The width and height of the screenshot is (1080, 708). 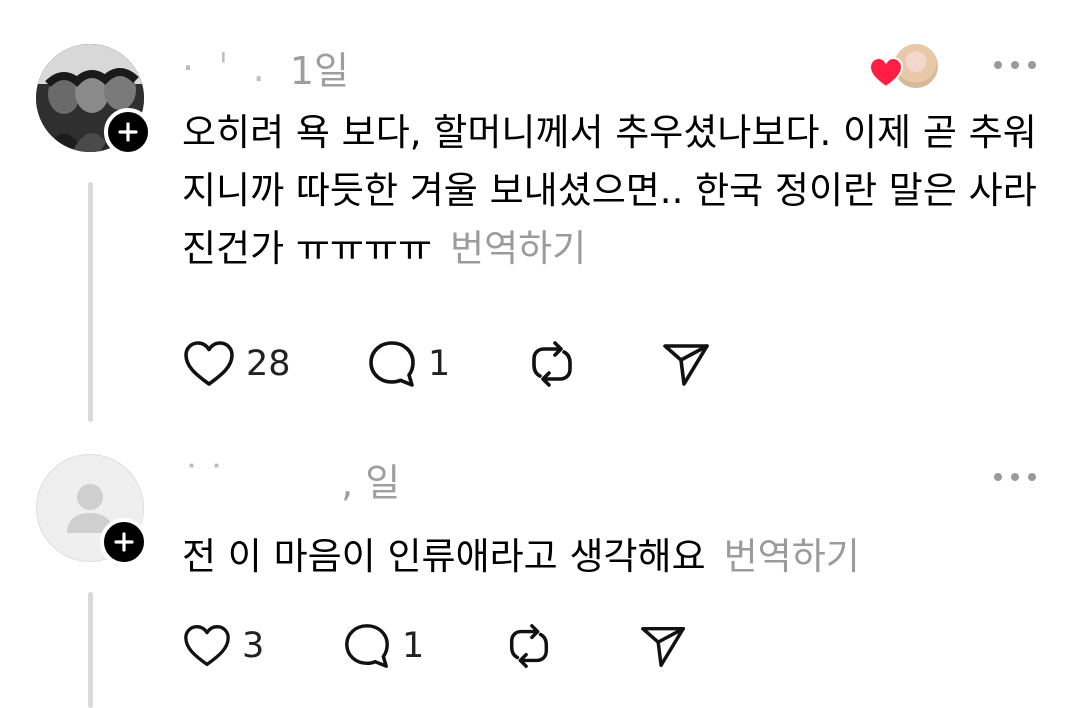 I want to click on filled-heart-icon, so click(x=886, y=72).